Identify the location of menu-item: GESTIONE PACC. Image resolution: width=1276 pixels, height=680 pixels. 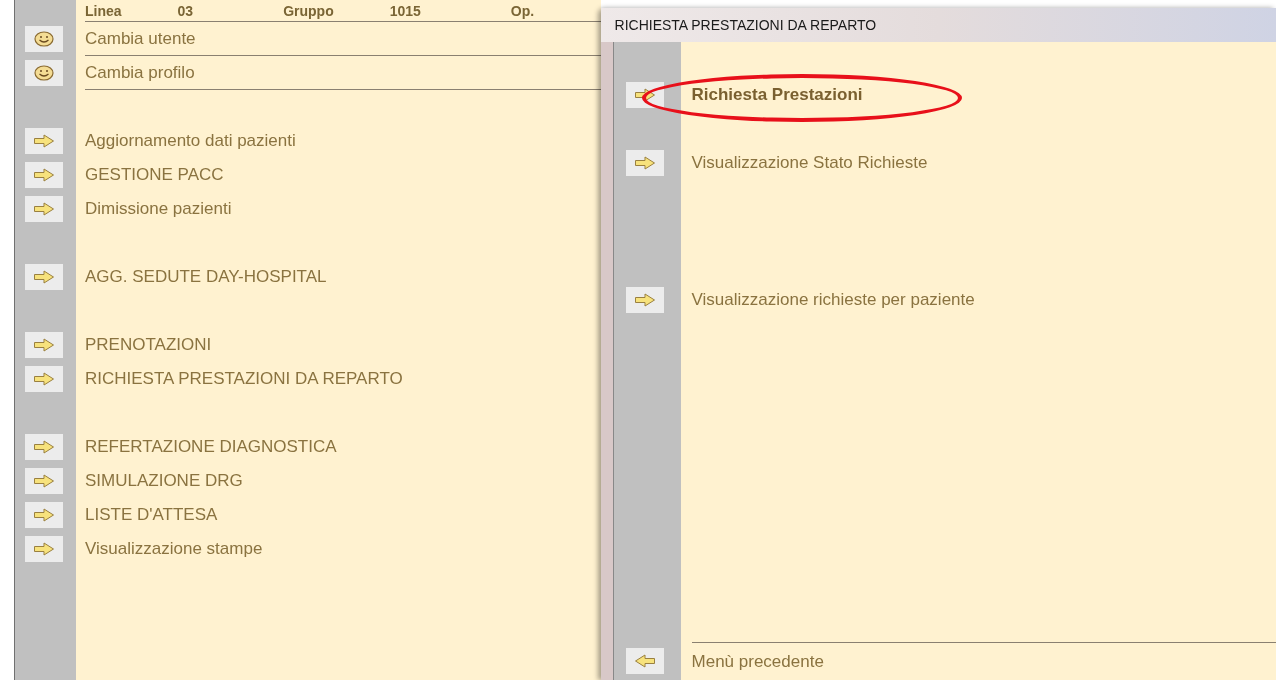
(154, 175).